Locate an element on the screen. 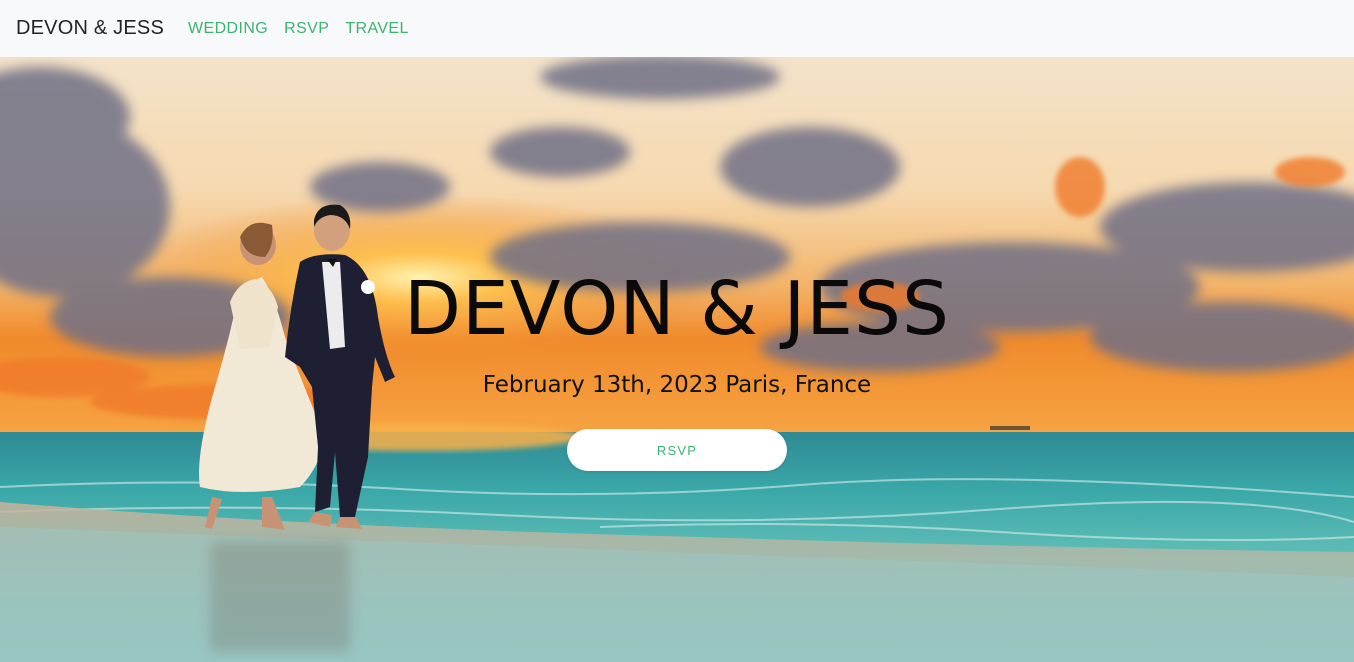  brand-link: DEVON & JESS is located at coordinates (90, 28).